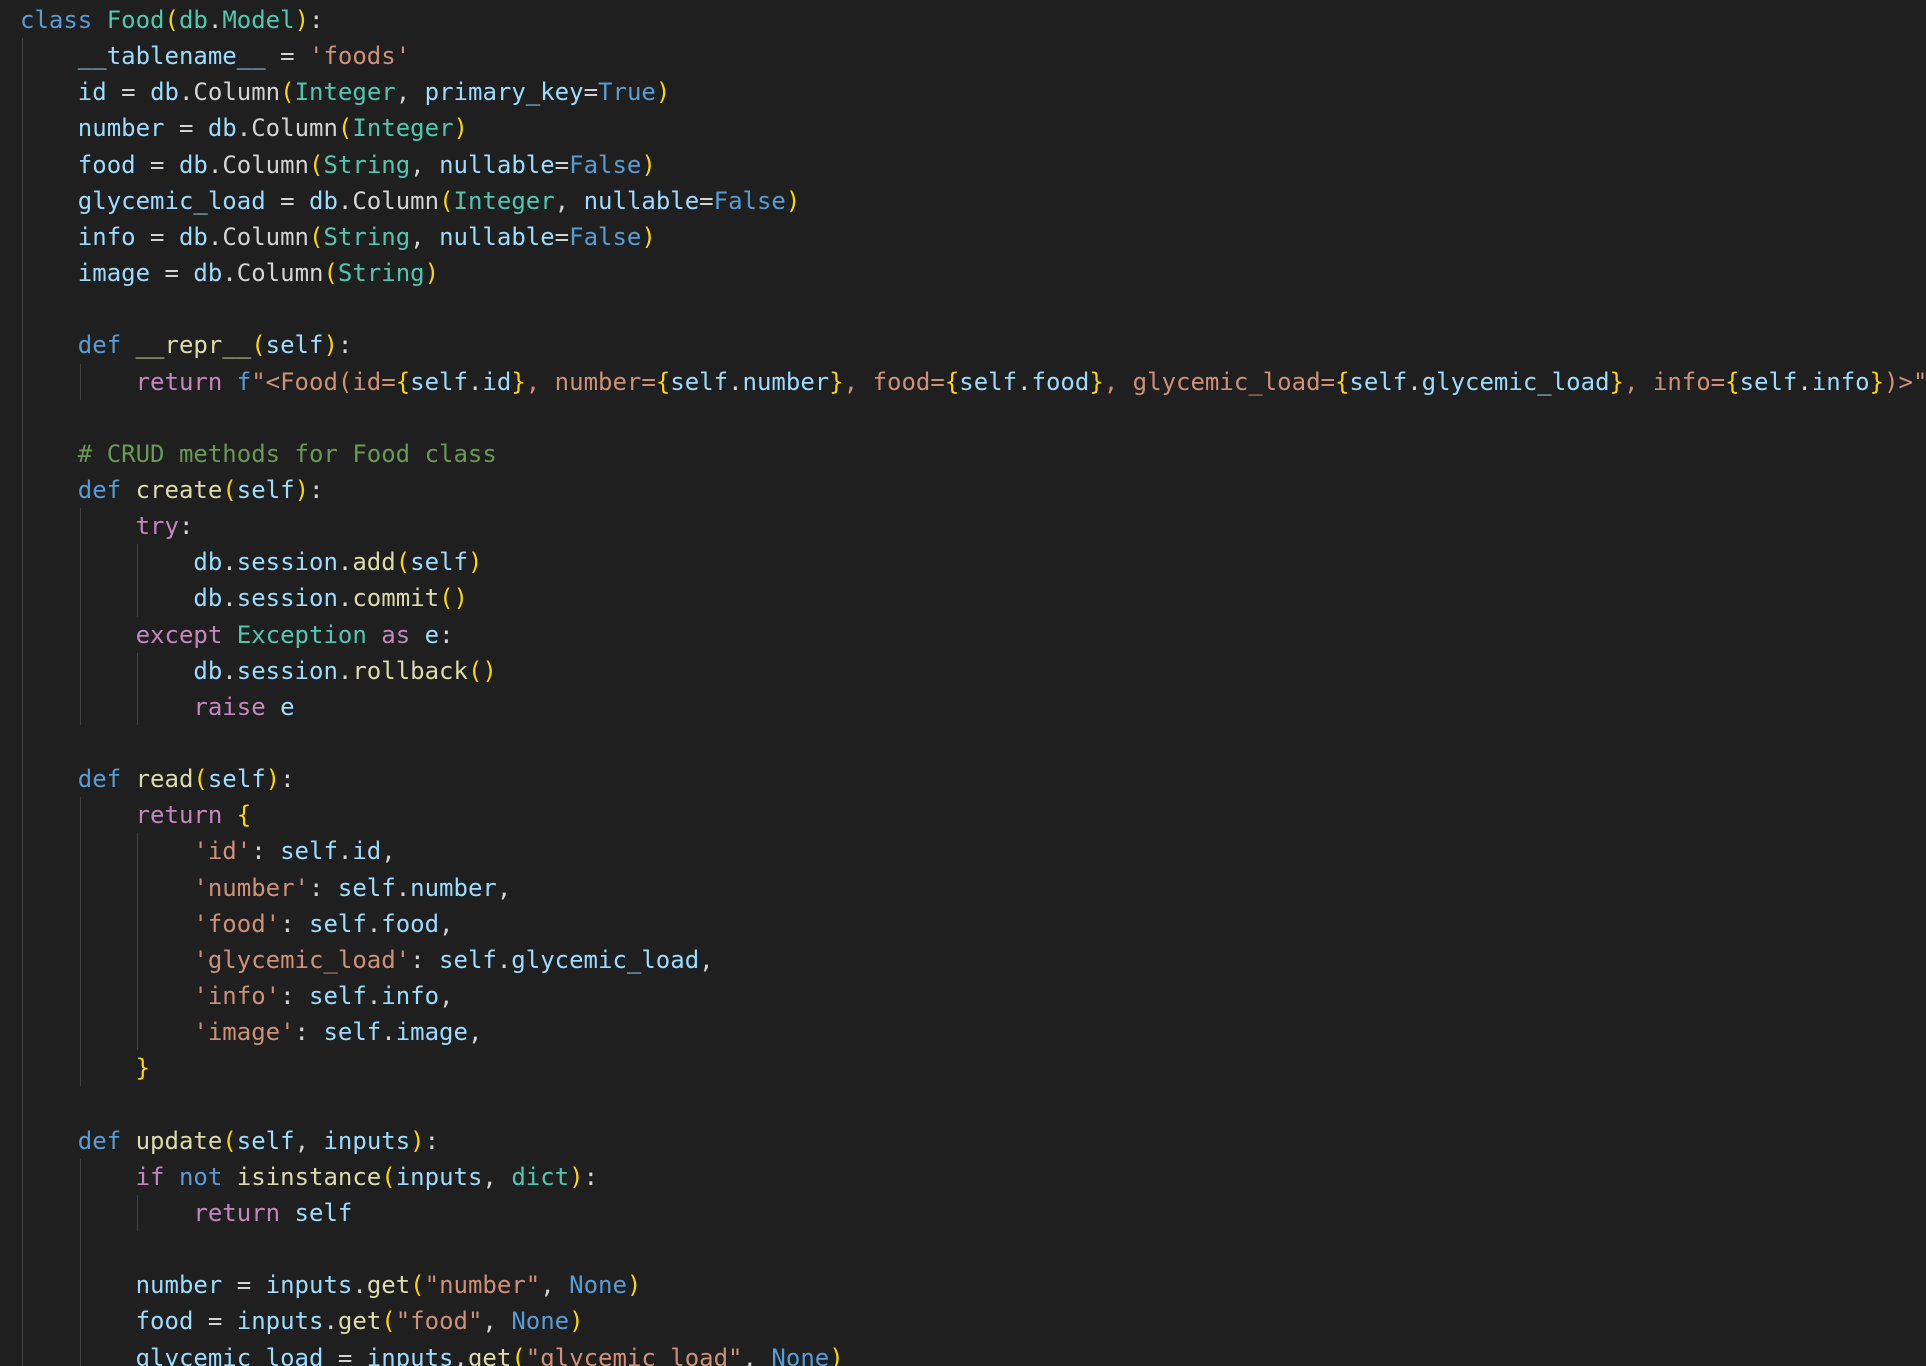  Describe the element at coordinates (136, 815) in the screenshot. I see `code-line: return {` at that location.